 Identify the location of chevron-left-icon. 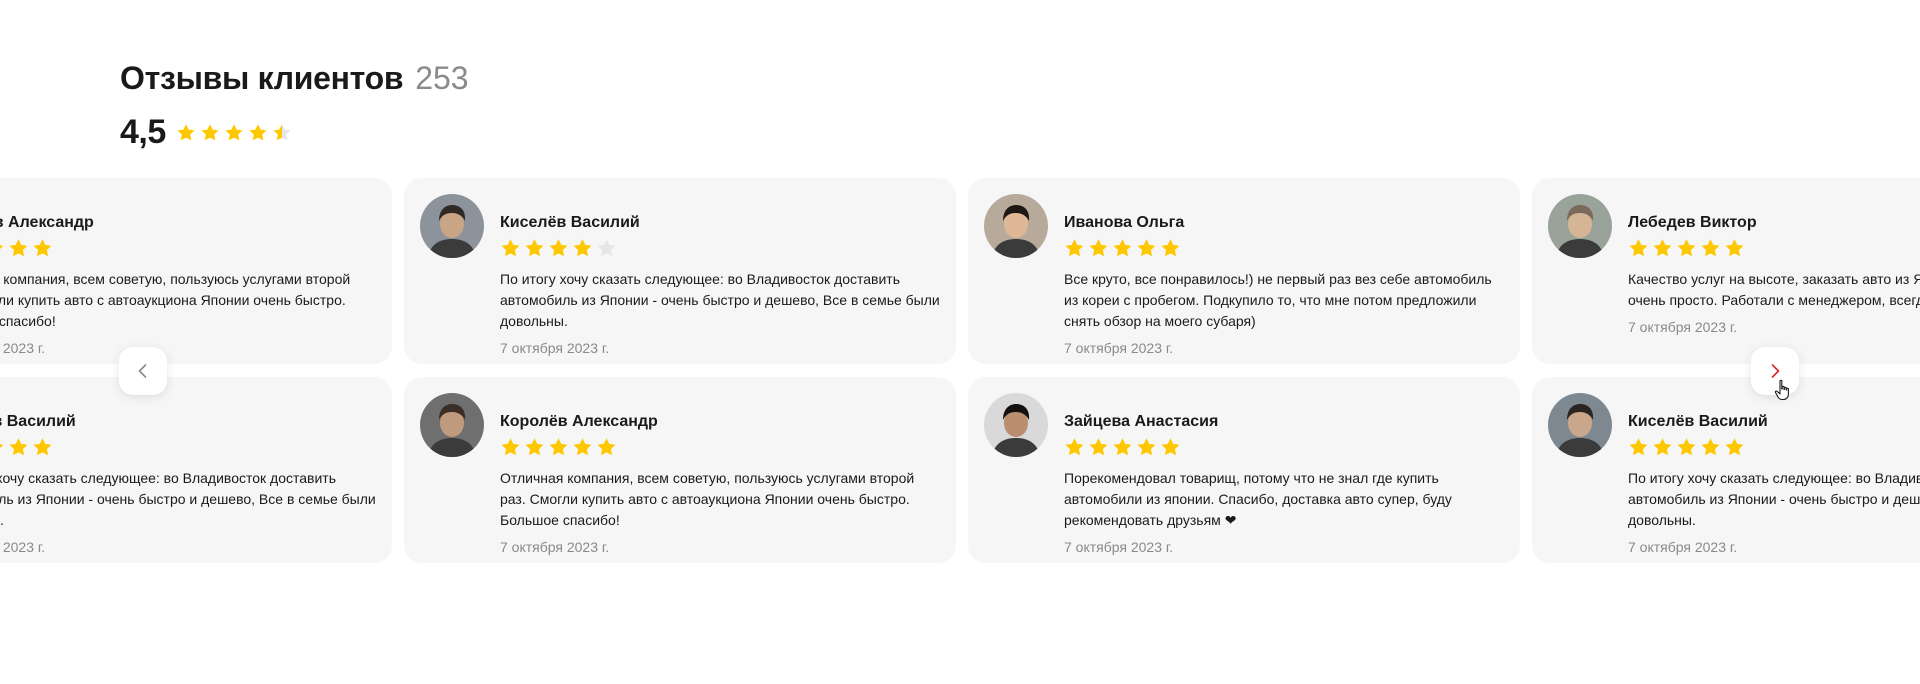
(142, 371).